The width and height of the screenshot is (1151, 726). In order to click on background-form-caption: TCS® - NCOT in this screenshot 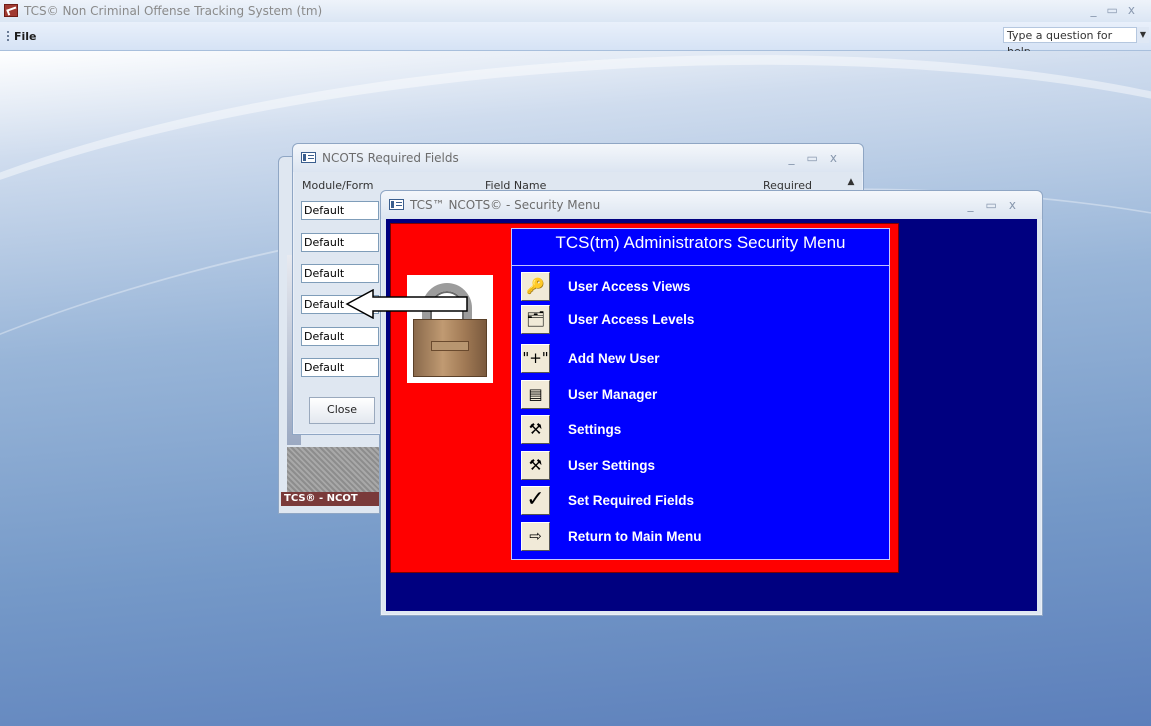, I will do `click(330, 499)`.